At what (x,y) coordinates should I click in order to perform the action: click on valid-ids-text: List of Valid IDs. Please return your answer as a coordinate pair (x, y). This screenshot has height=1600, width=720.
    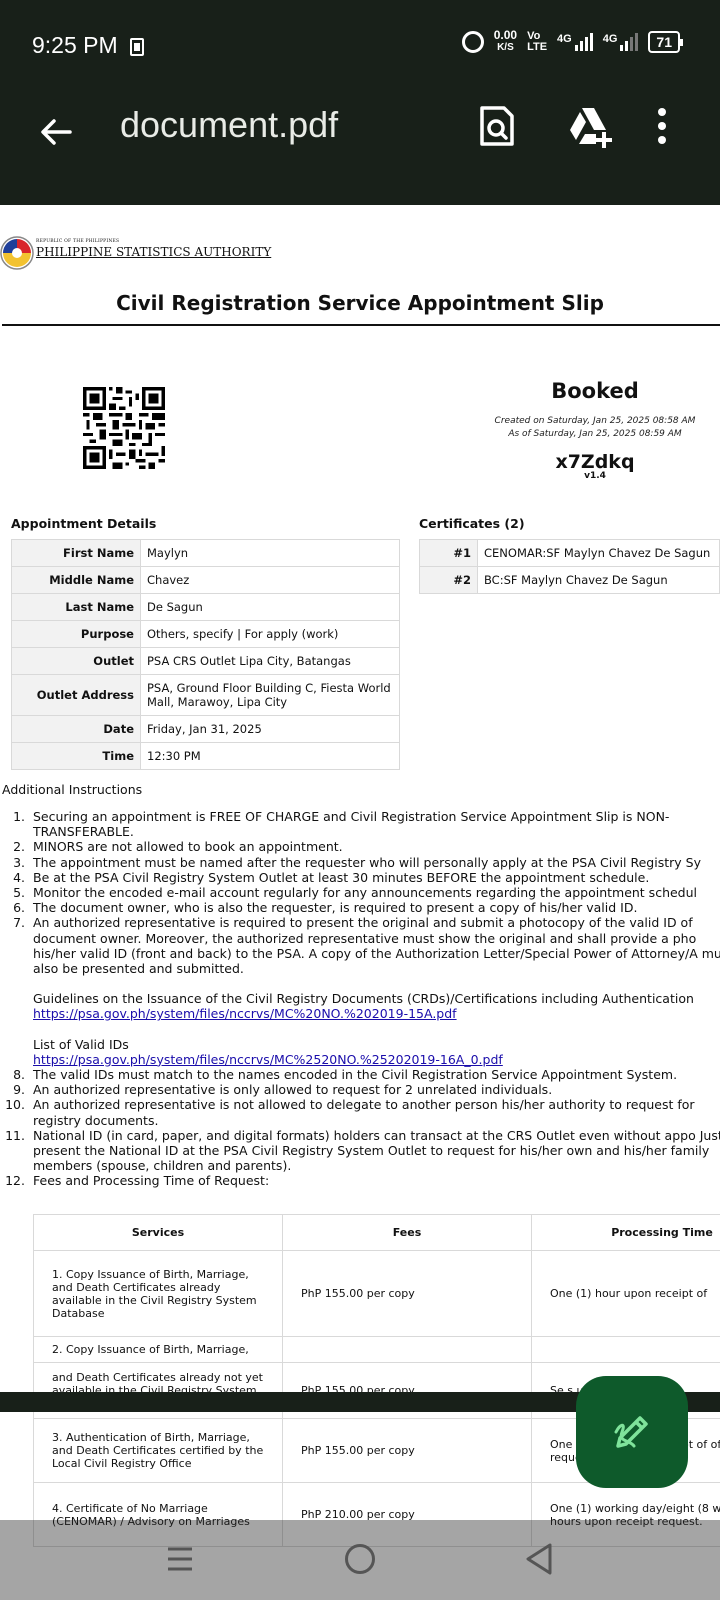
    Looking at the image, I should click on (81, 1044).